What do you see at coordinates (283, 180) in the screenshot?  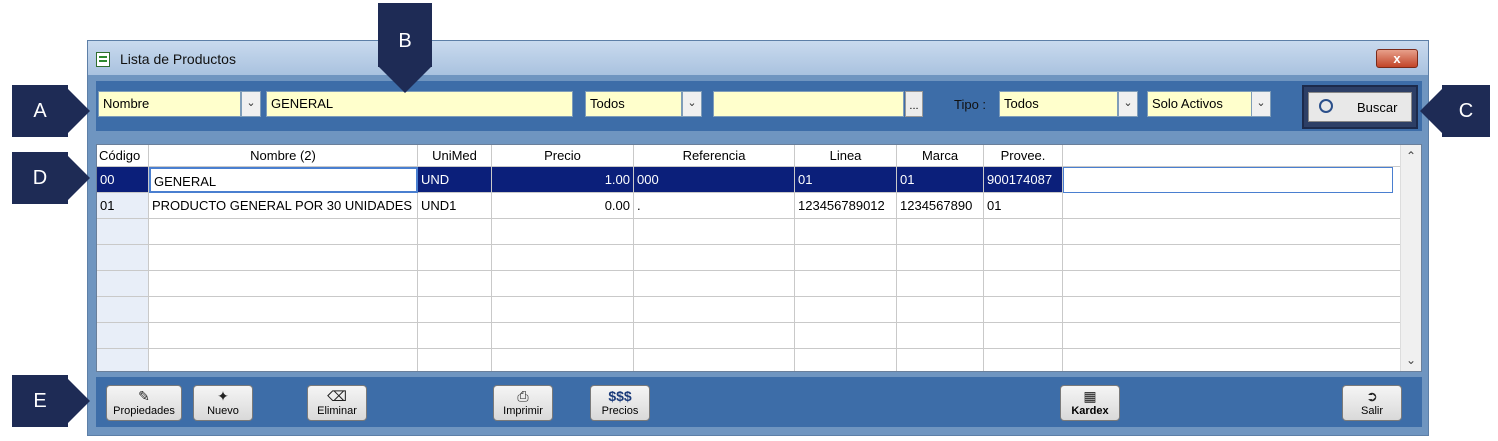 I see `table-cell-editing: GENERAL` at bounding box center [283, 180].